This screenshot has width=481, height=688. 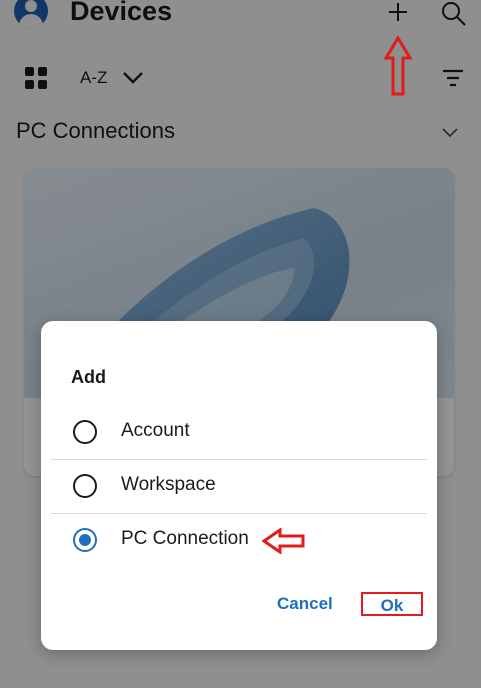 I want to click on option-label: Account, so click(x=155, y=430).